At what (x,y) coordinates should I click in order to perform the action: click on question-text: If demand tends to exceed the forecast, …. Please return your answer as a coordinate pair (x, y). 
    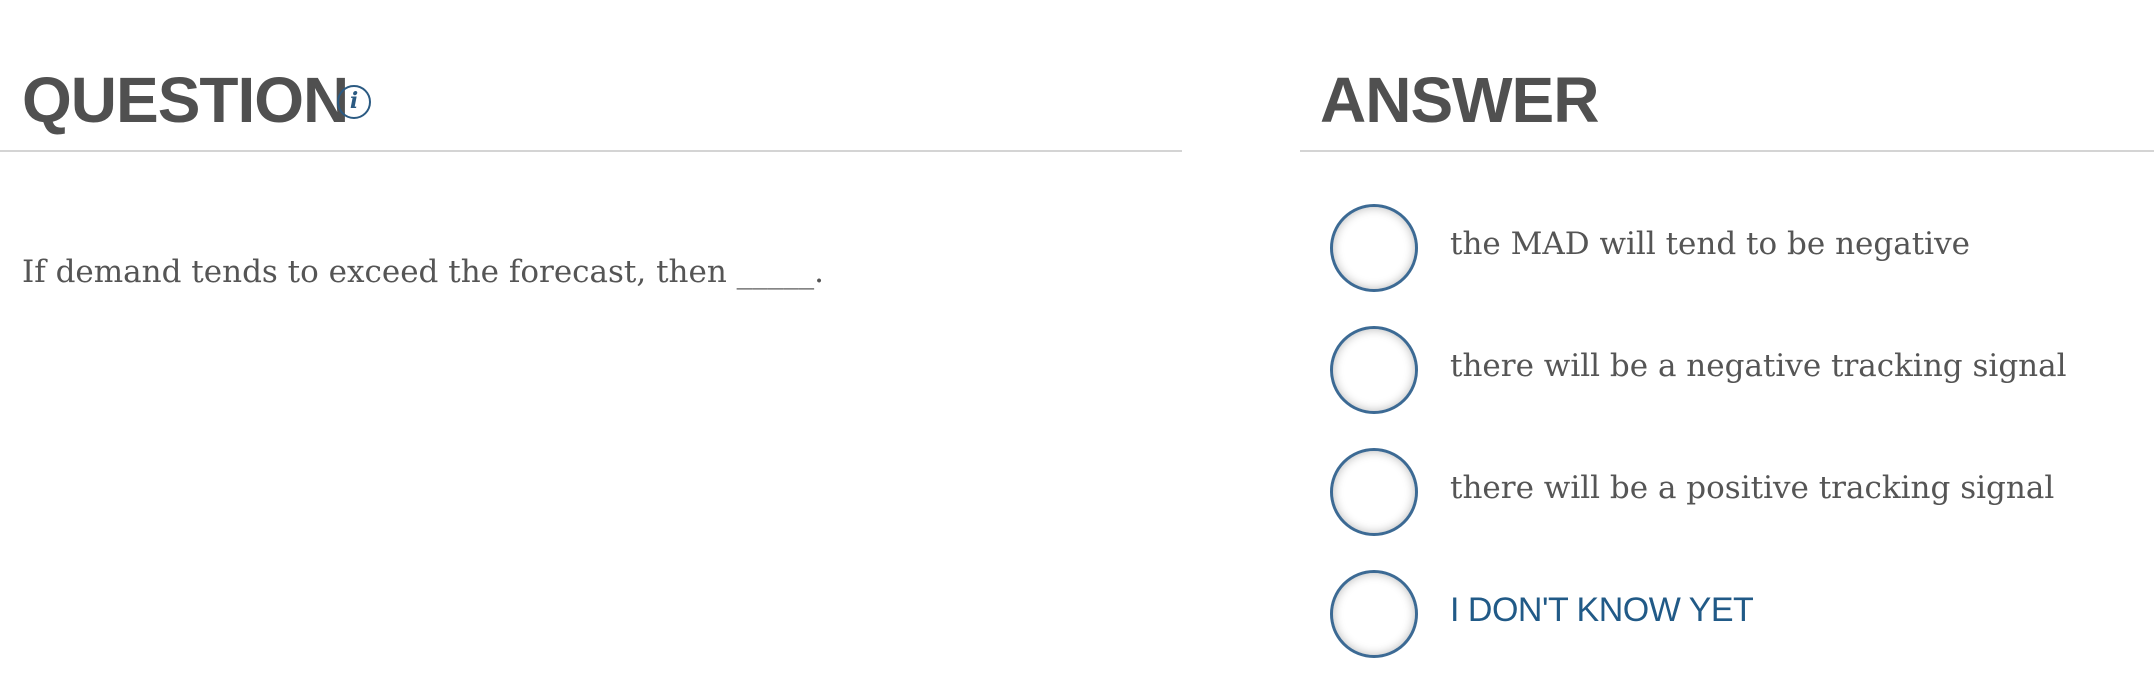
    Looking at the image, I should click on (423, 272).